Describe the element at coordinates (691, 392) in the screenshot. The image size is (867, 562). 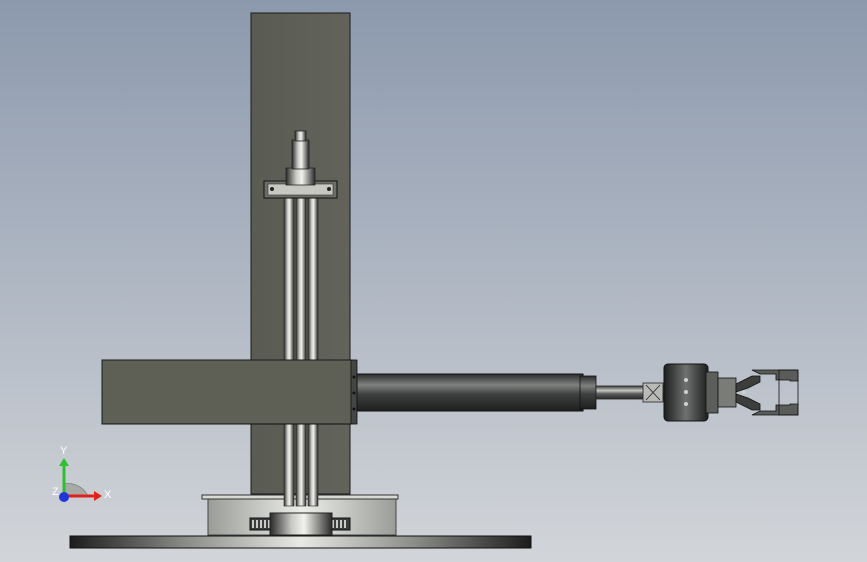
I see `wrist-hub` at that location.